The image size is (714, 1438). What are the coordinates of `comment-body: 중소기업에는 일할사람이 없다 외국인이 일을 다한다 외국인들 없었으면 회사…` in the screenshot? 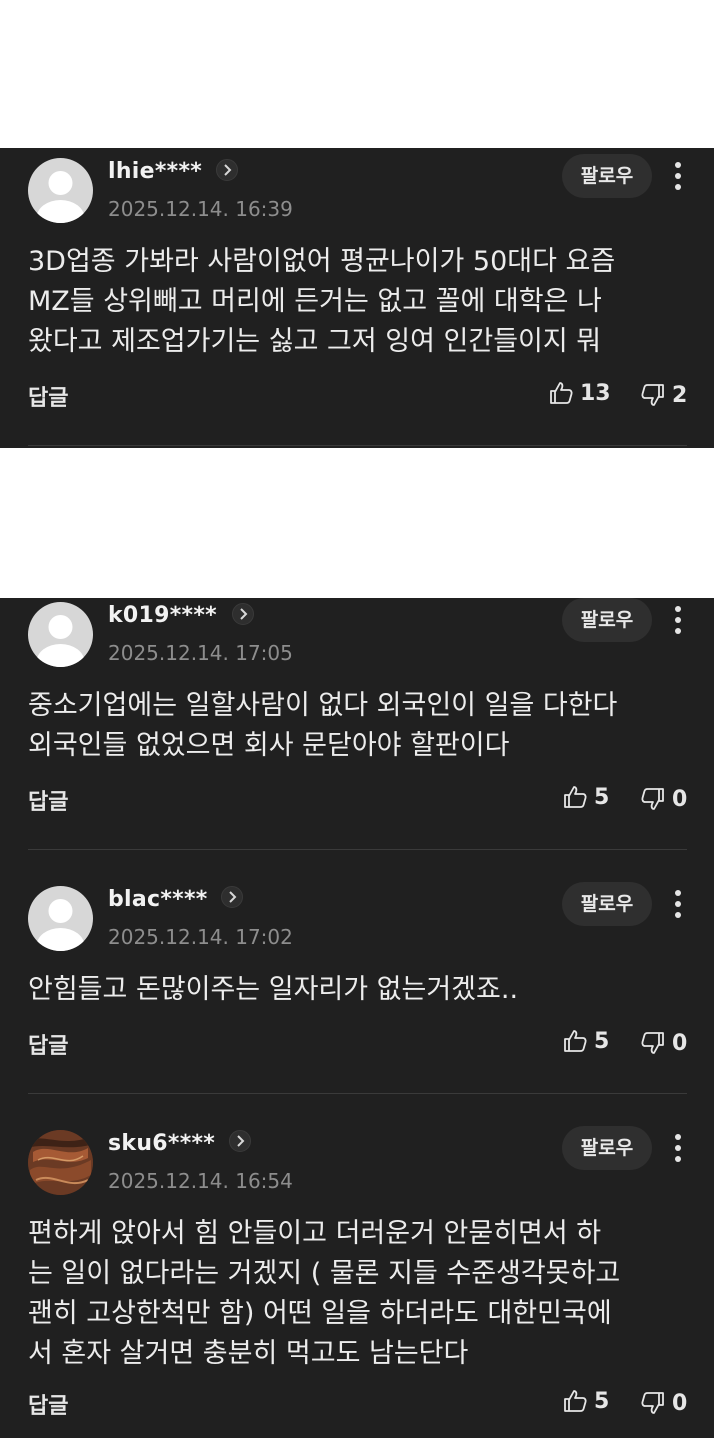 It's located at (323, 725).